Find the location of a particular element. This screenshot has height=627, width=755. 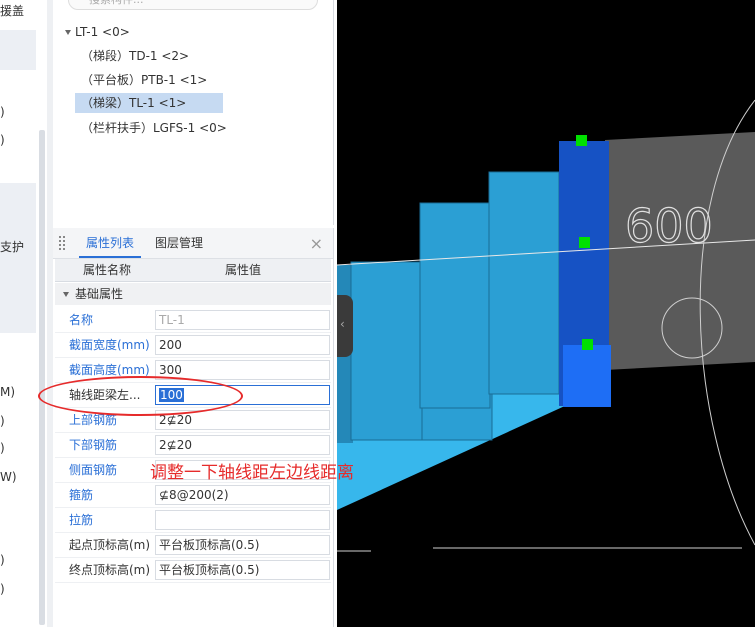

left-scrollbar is located at coordinates (42, 377).